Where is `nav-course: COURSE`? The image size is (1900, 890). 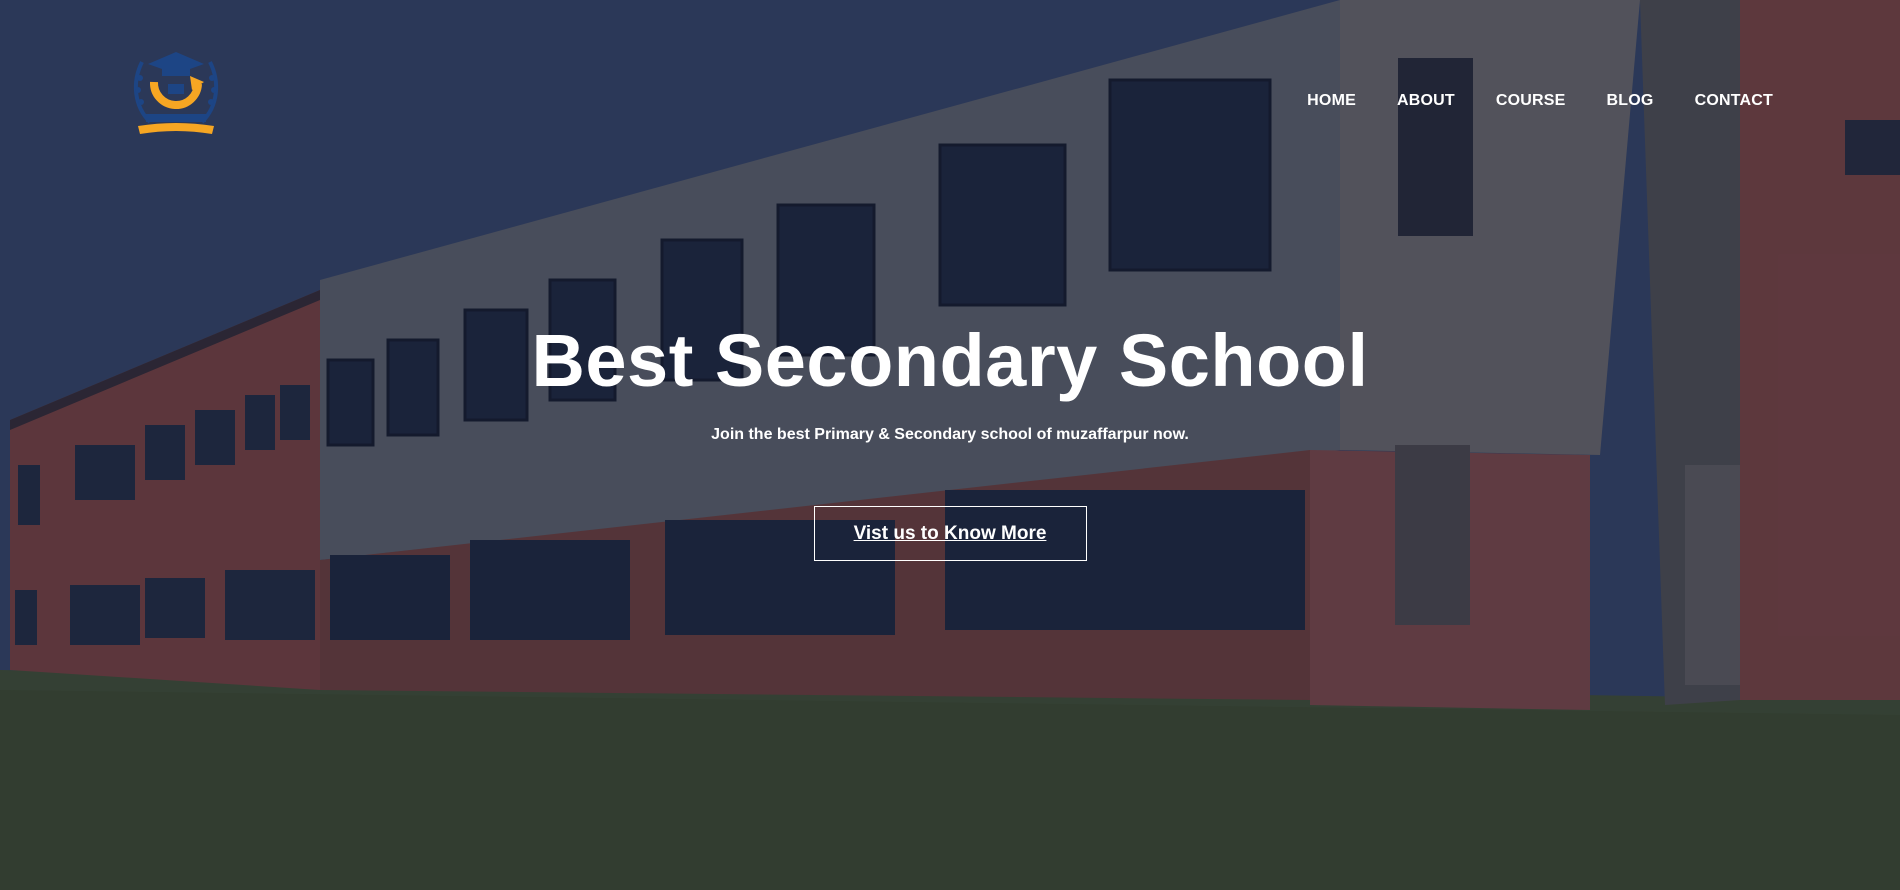
nav-course: COURSE is located at coordinates (1531, 101).